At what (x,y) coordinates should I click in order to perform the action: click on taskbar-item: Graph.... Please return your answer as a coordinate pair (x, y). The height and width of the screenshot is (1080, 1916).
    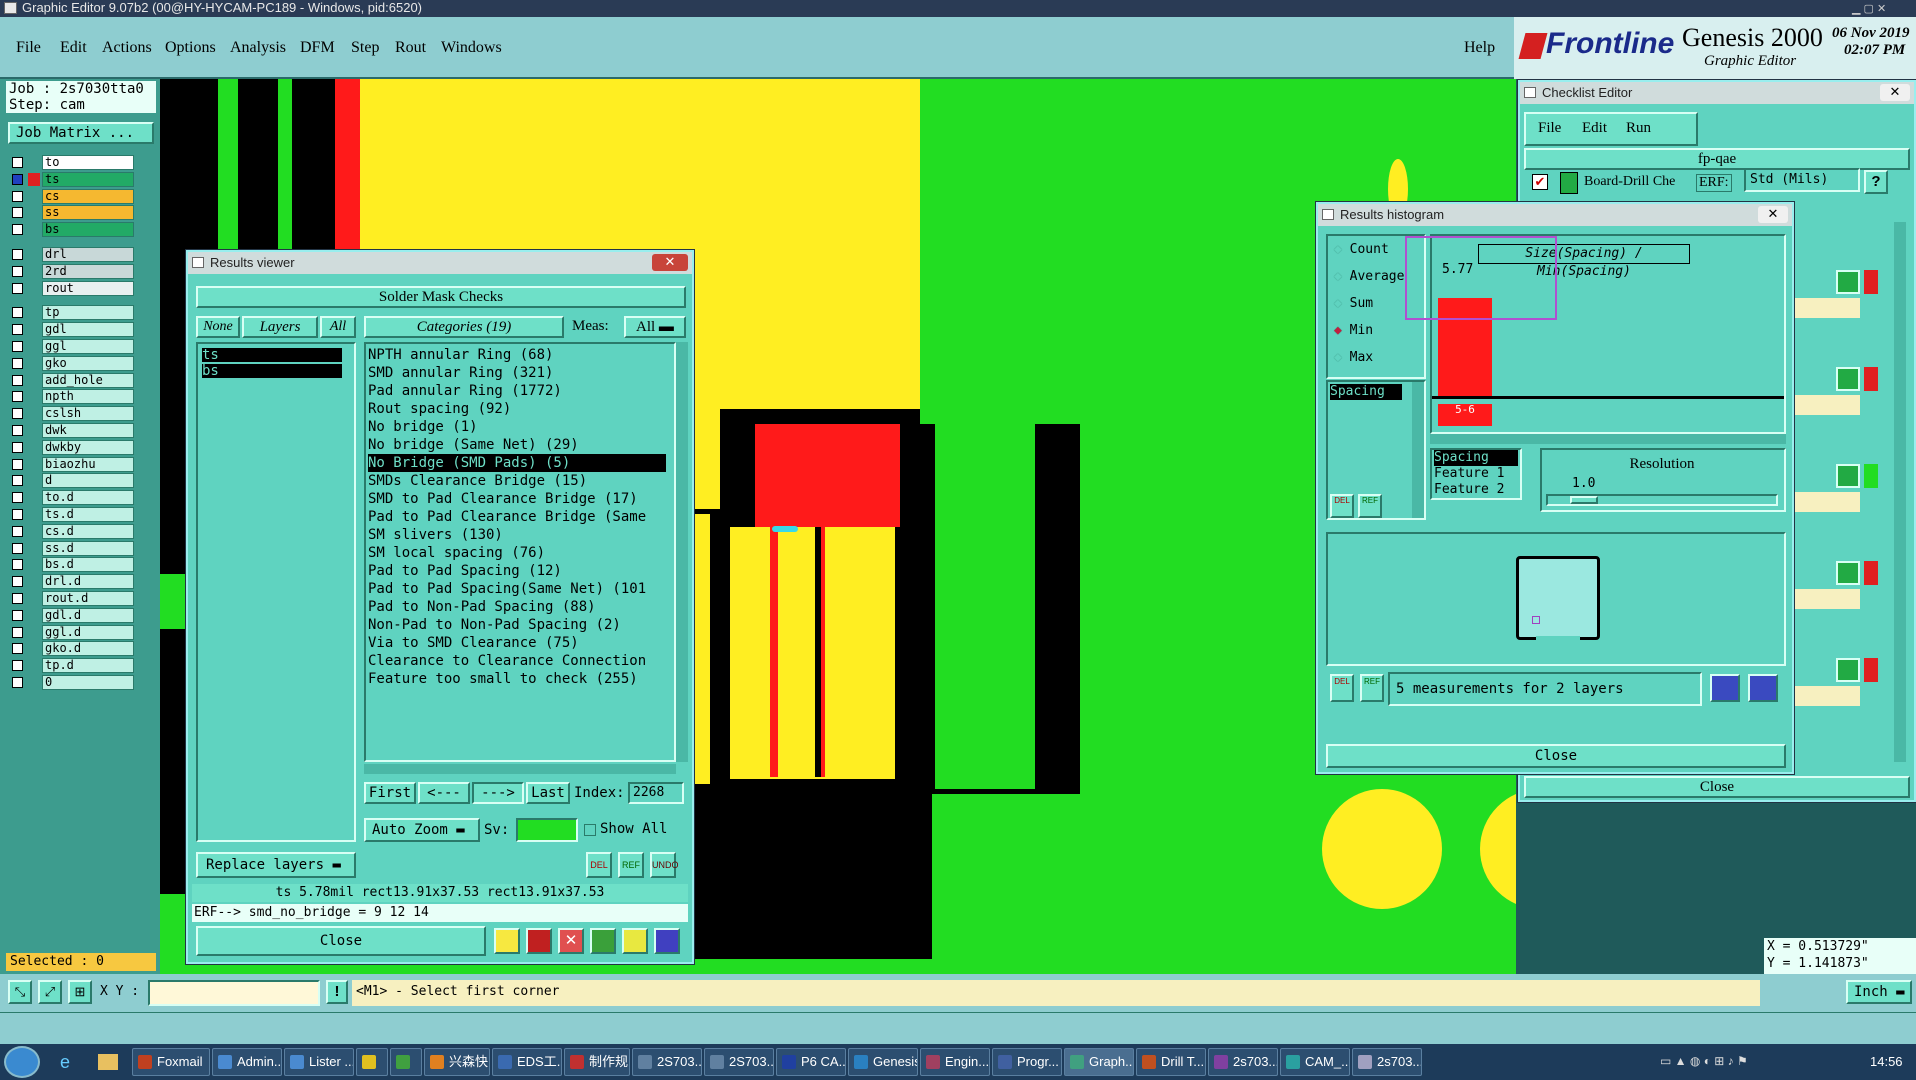
    Looking at the image, I should click on (1099, 1062).